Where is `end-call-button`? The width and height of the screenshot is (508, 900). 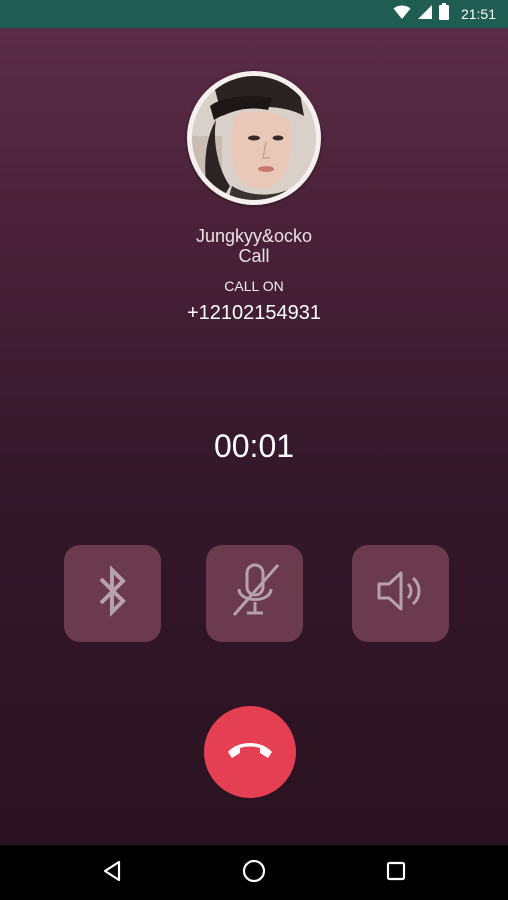 end-call-button is located at coordinates (250, 752).